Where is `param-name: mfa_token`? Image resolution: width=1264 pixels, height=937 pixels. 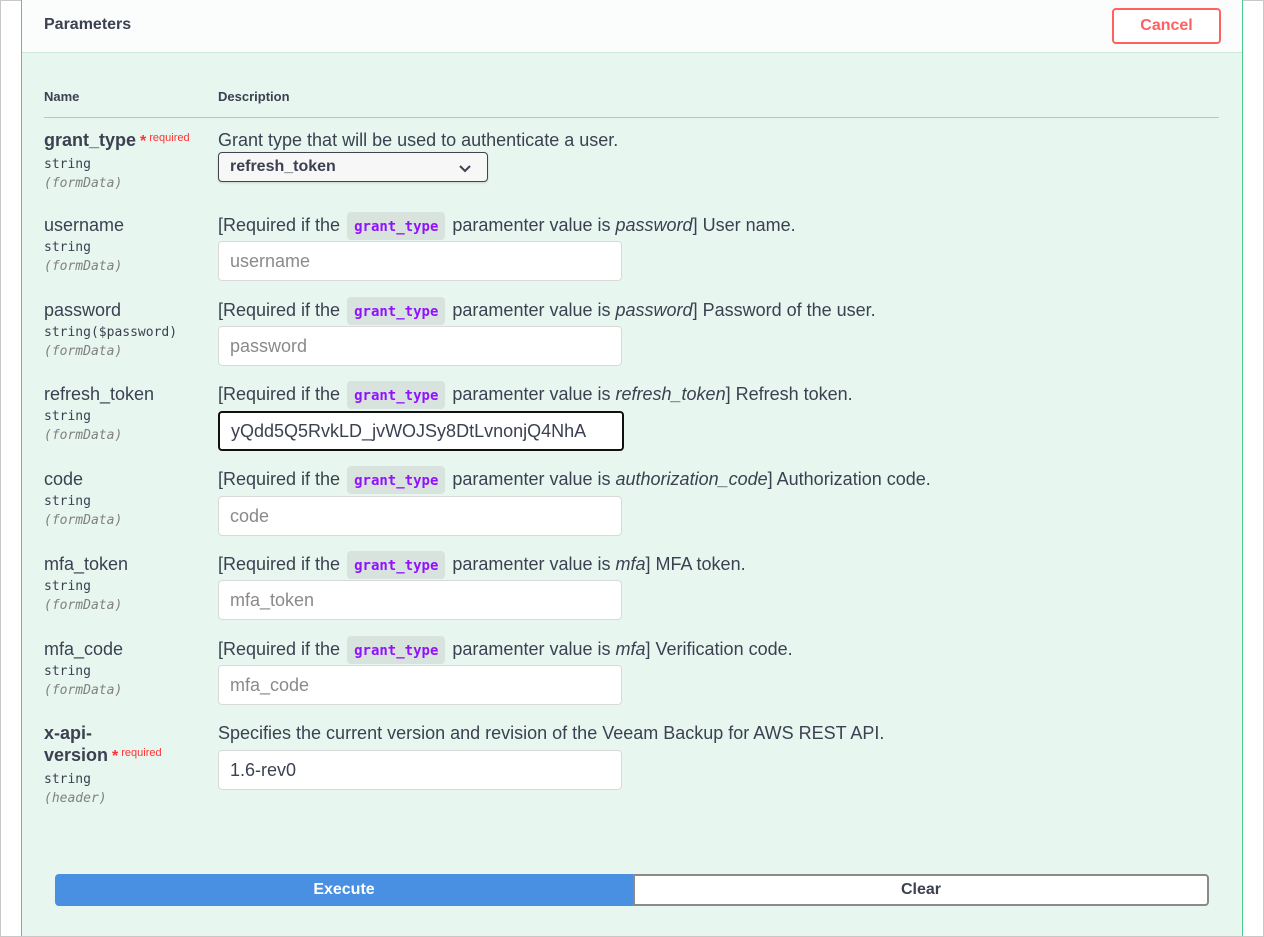
param-name: mfa_token is located at coordinates (86, 564).